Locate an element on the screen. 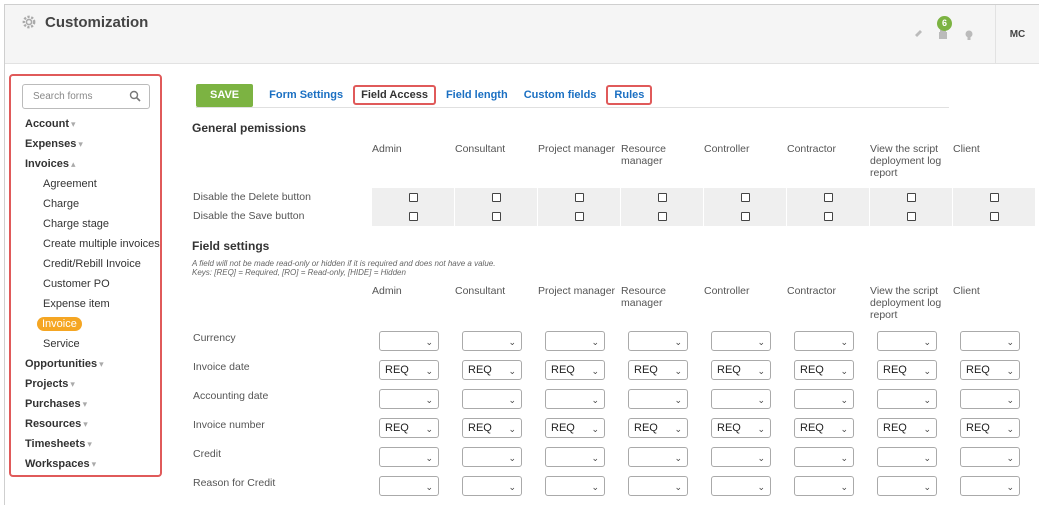 This screenshot has height=505, width=1039. tab-custom-fields: Custom fields is located at coordinates (560, 95).